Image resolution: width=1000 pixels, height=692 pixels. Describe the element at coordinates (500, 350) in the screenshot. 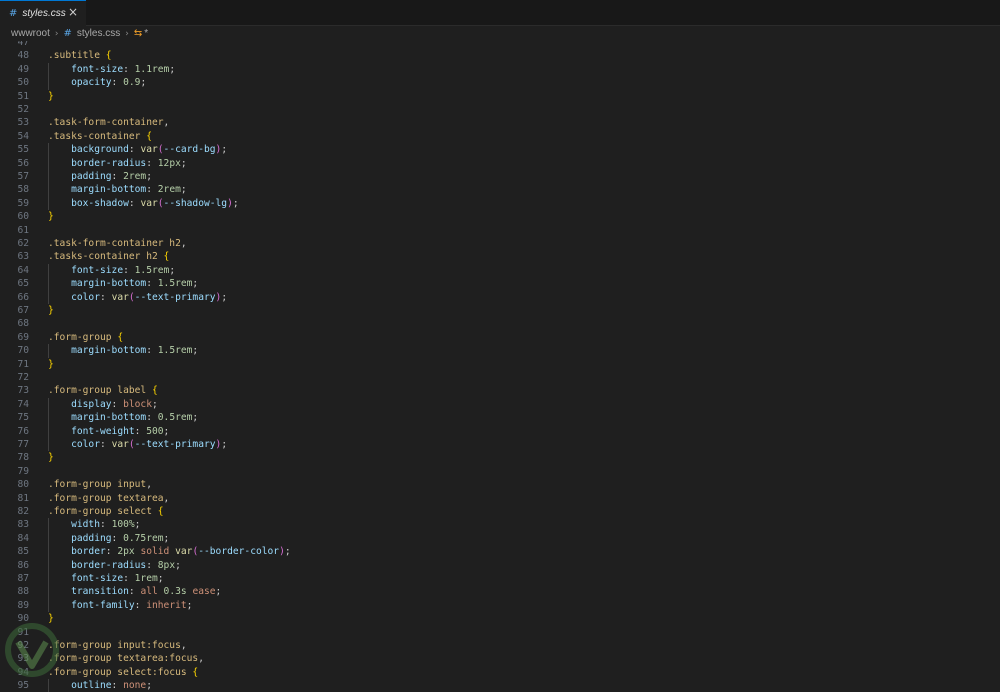

I see `code-line: 70 margin-bottom: 1.5rem;` at that location.